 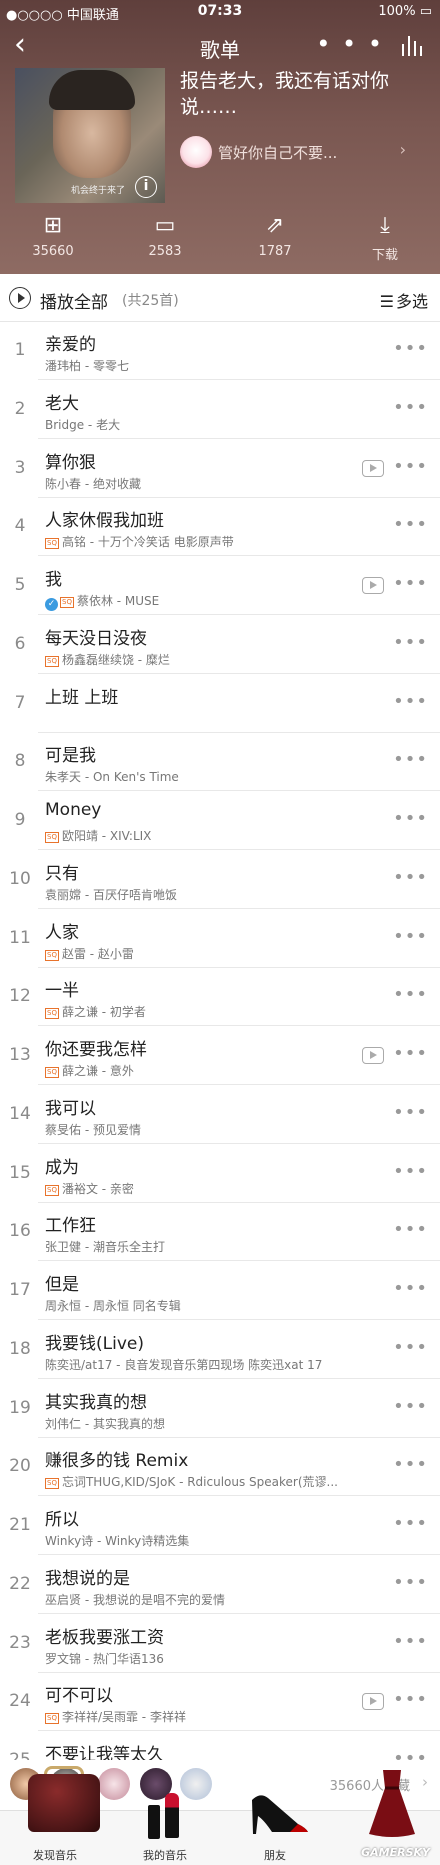 What do you see at coordinates (220, 1409) in the screenshot?
I see `song-row: 19 其实我真的想 刘伟仁 - 其实我真的想 •••` at bounding box center [220, 1409].